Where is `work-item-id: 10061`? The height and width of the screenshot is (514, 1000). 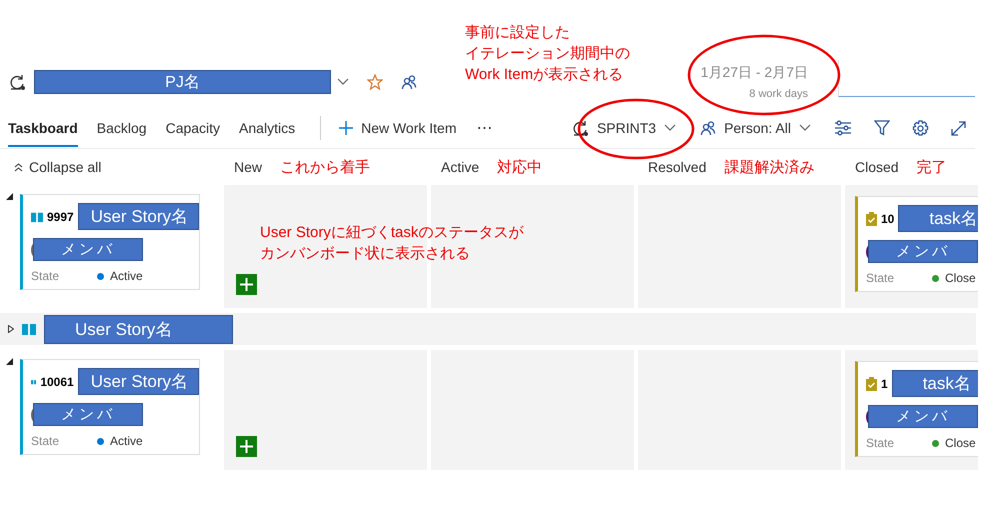 work-item-id: 10061 is located at coordinates (57, 381).